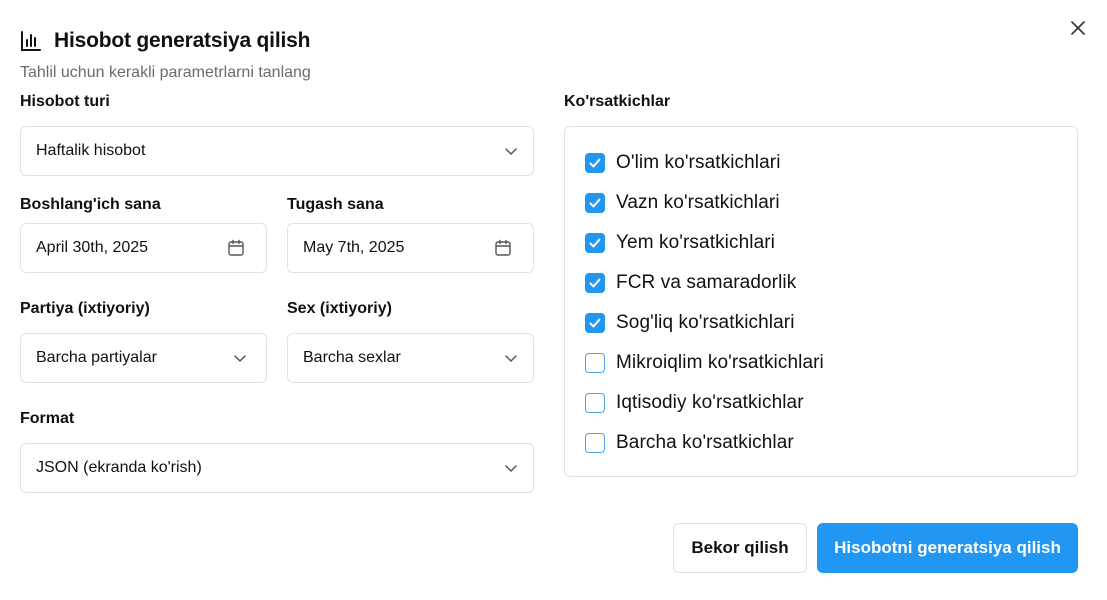 The width and height of the screenshot is (1107, 600). I want to click on indicator-label: Mikroiqlim ko'rsatkichlari, so click(720, 362).